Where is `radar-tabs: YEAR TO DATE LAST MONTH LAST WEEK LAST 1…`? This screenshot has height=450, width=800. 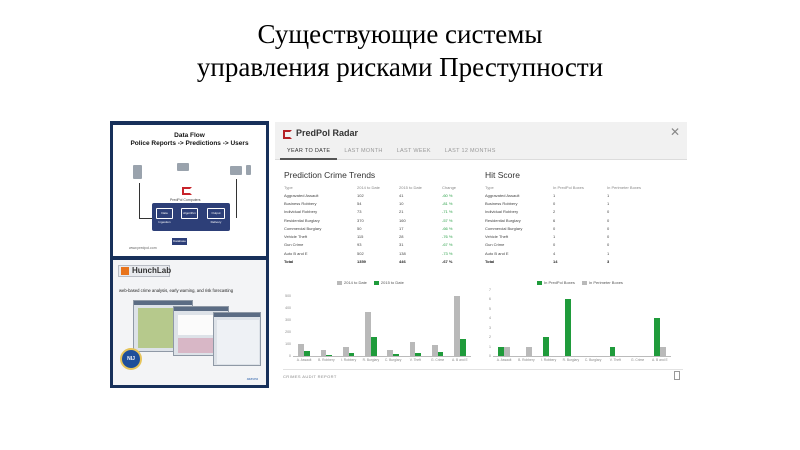
radar-tabs: YEAR TO DATE LAST MONTH LAST WEEK LAST 1… is located at coordinates (391, 153).